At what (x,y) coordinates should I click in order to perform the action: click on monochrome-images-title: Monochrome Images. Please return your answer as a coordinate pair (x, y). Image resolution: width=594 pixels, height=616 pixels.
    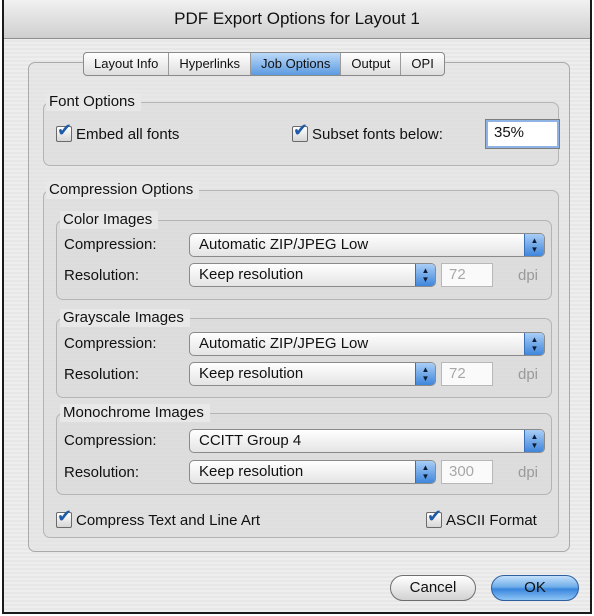
    Looking at the image, I should click on (135, 413).